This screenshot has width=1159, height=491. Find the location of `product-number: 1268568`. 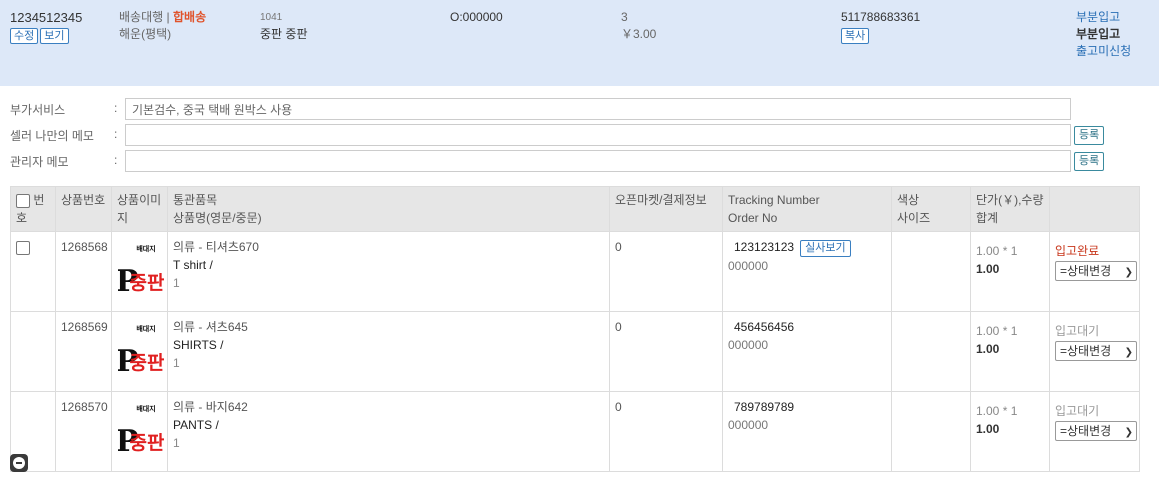

product-number: 1268568 is located at coordinates (83, 271).